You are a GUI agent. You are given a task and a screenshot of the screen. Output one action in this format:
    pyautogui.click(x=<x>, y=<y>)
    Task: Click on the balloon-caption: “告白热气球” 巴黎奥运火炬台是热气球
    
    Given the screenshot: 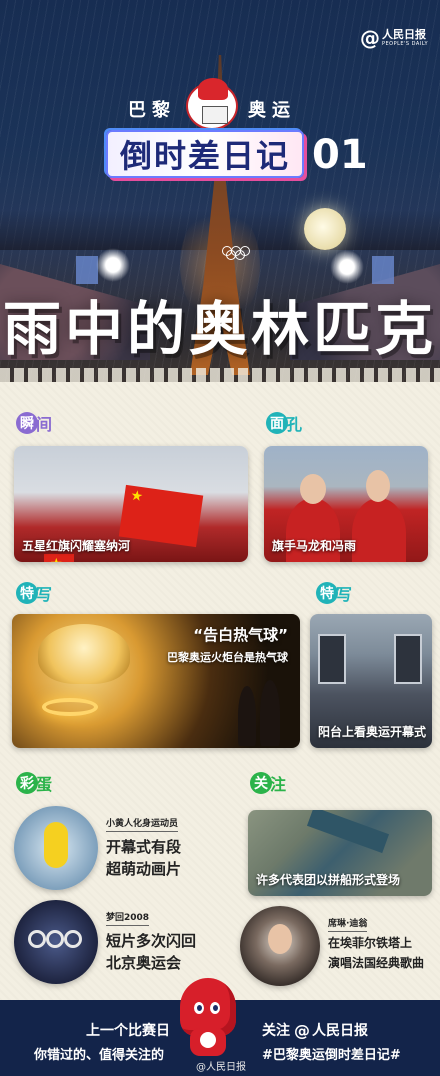 What is the action you would take?
    pyautogui.click(x=227, y=644)
    